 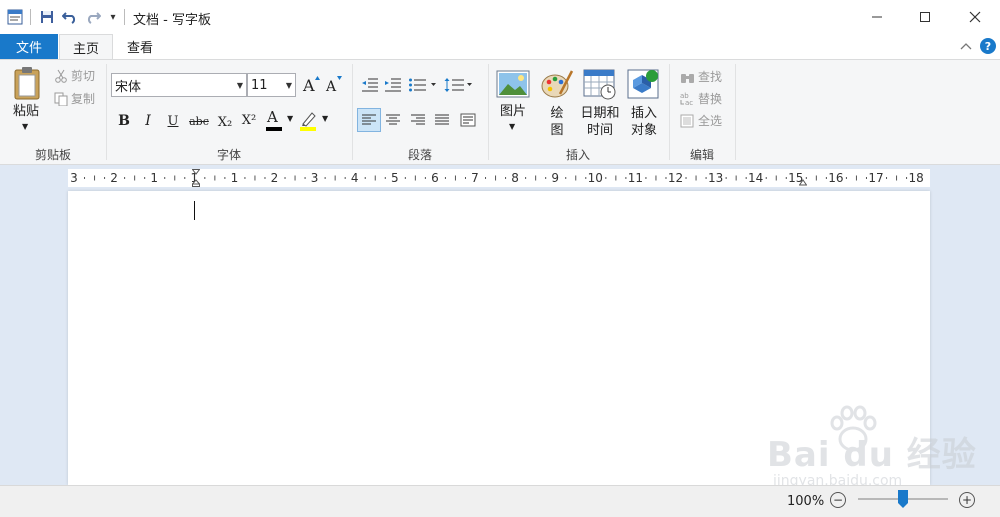 I want to click on svg-text: A, so click(x=331, y=86).